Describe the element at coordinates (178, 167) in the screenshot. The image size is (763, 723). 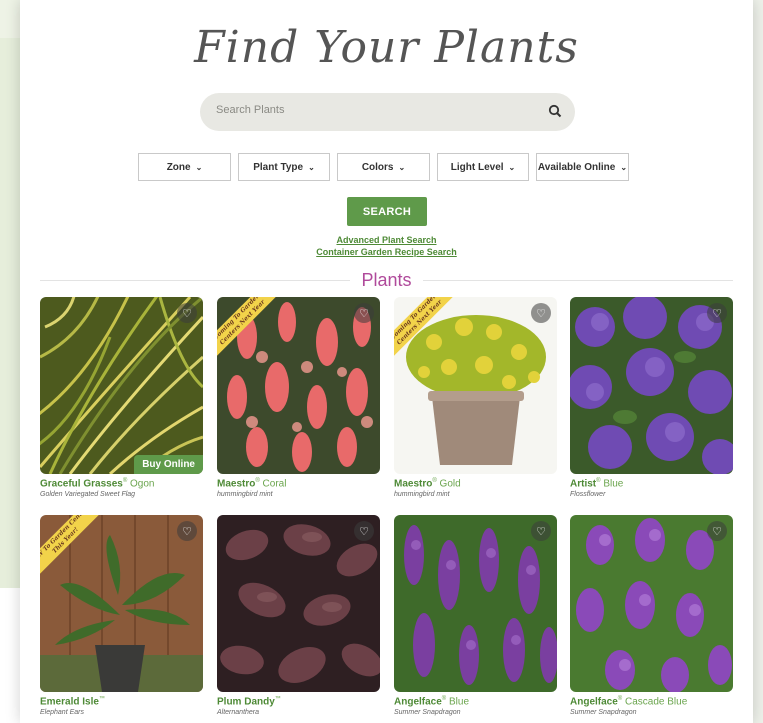
I see `zone-label: Zone` at that location.